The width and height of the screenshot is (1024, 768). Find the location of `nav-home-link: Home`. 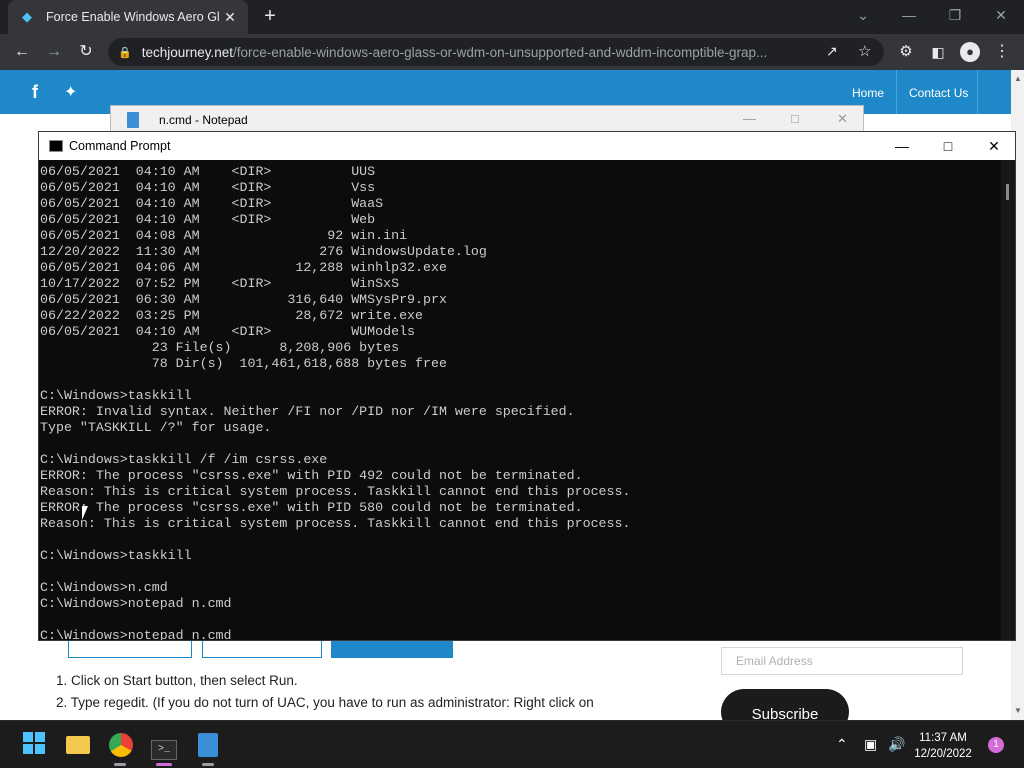

nav-home-link: Home is located at coordinates (868, 93).